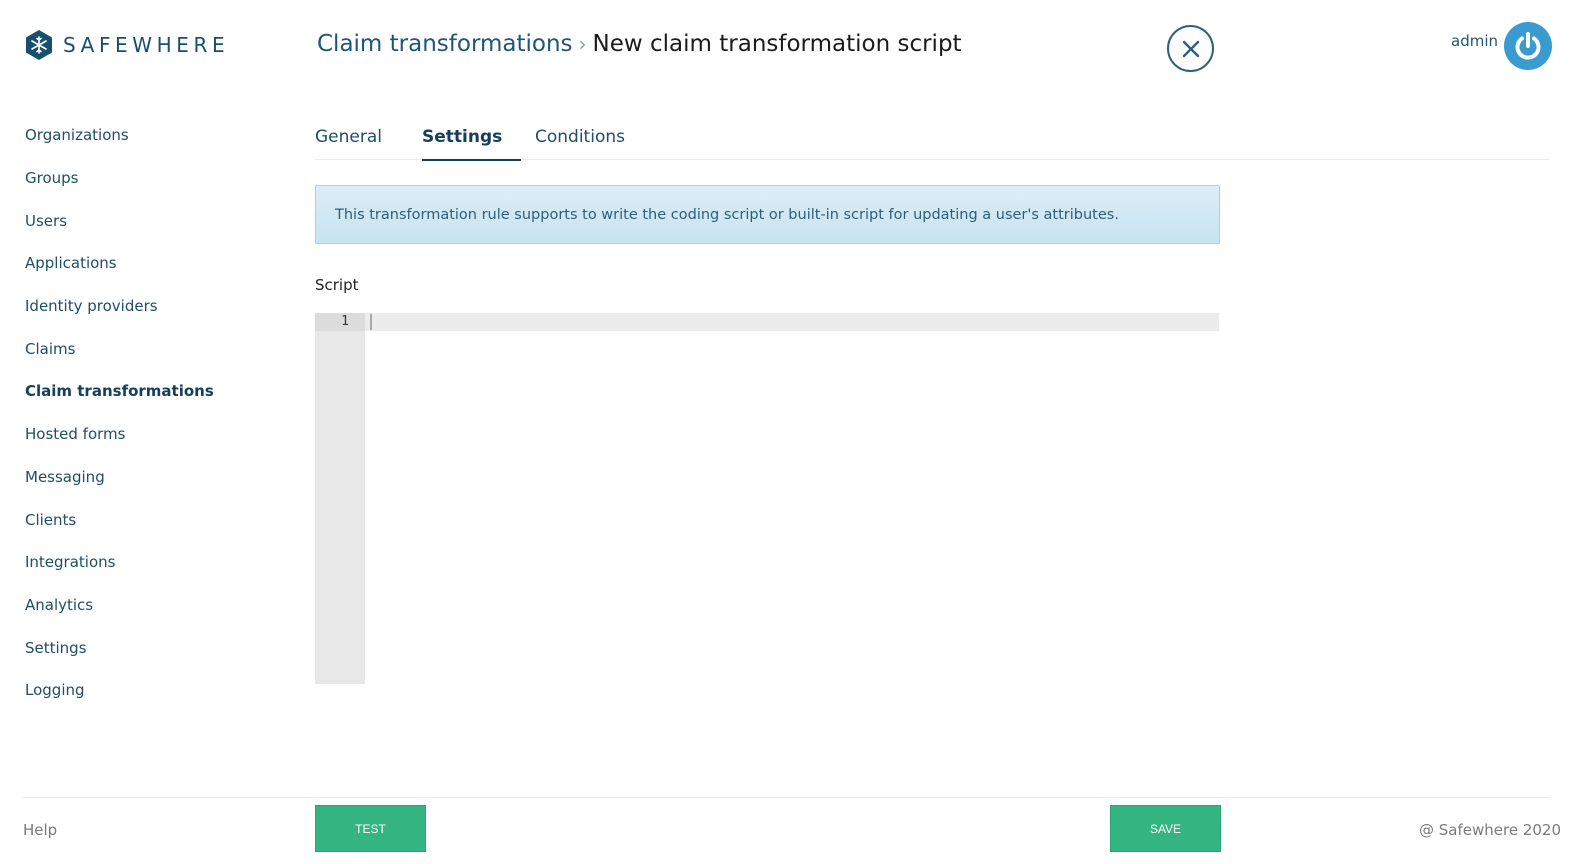 This screenshot has height=864, width=1587. I want to click on page-title: New claim transformation script, so click(777, 44).